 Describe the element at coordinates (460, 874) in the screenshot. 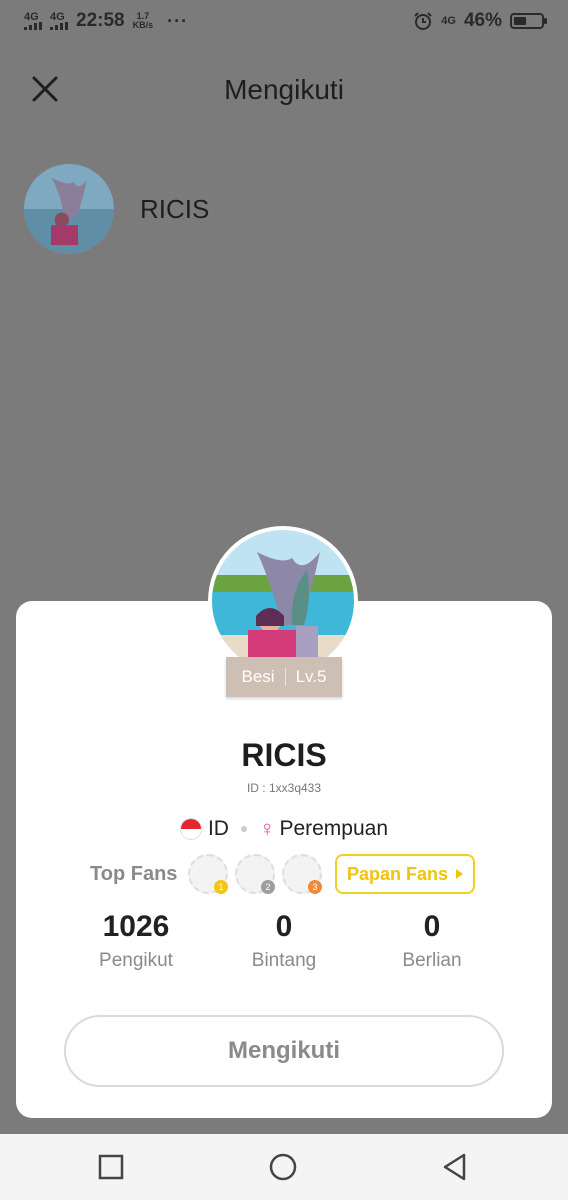

I see `play-arrow-icon` at that location.